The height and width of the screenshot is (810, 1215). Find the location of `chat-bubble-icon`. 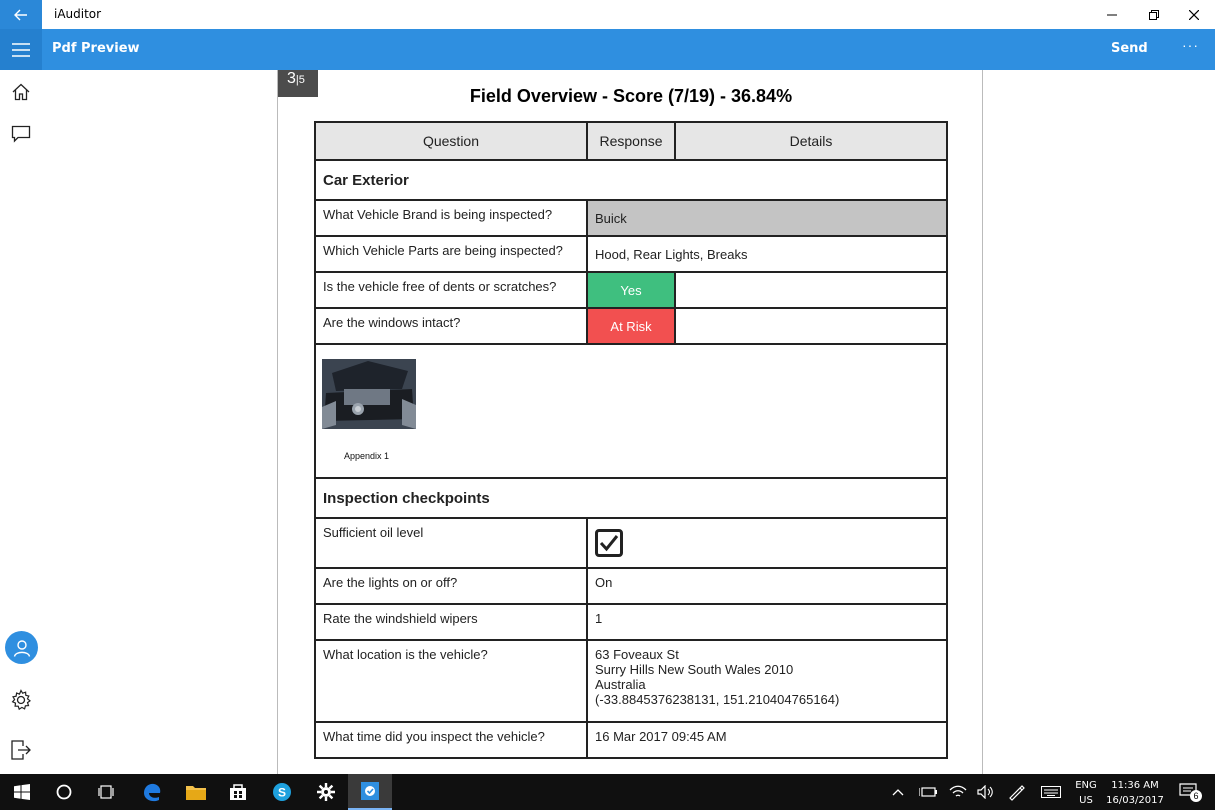

chat-bubble-icon is located at coordinates (21, 134).